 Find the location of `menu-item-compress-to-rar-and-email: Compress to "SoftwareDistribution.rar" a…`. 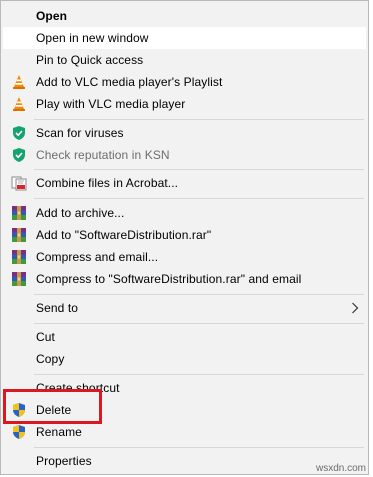

menu-item-compress-to-rar-and-email: Compress to "SoftwareDistribution.rar" a… is located at coordinates (184, 279).